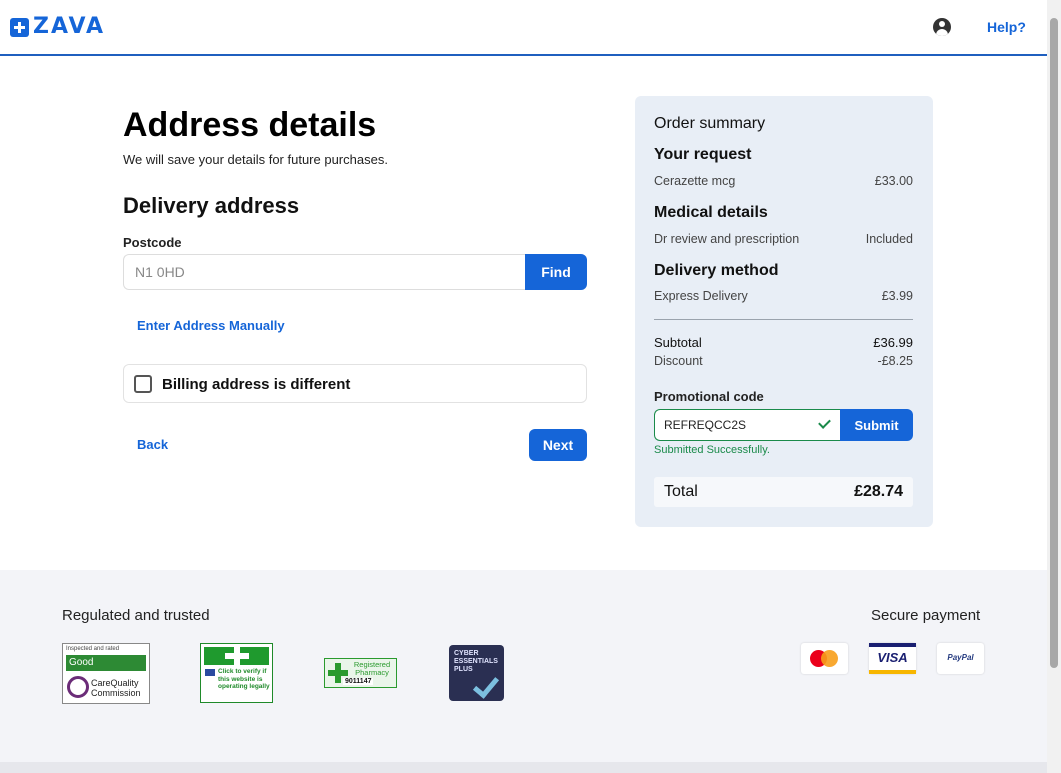 This screenshot has width=1061, height=773. Describe the element at coordinates (250, 125) in the screenshot. I see `page-title: Address details` at that location.